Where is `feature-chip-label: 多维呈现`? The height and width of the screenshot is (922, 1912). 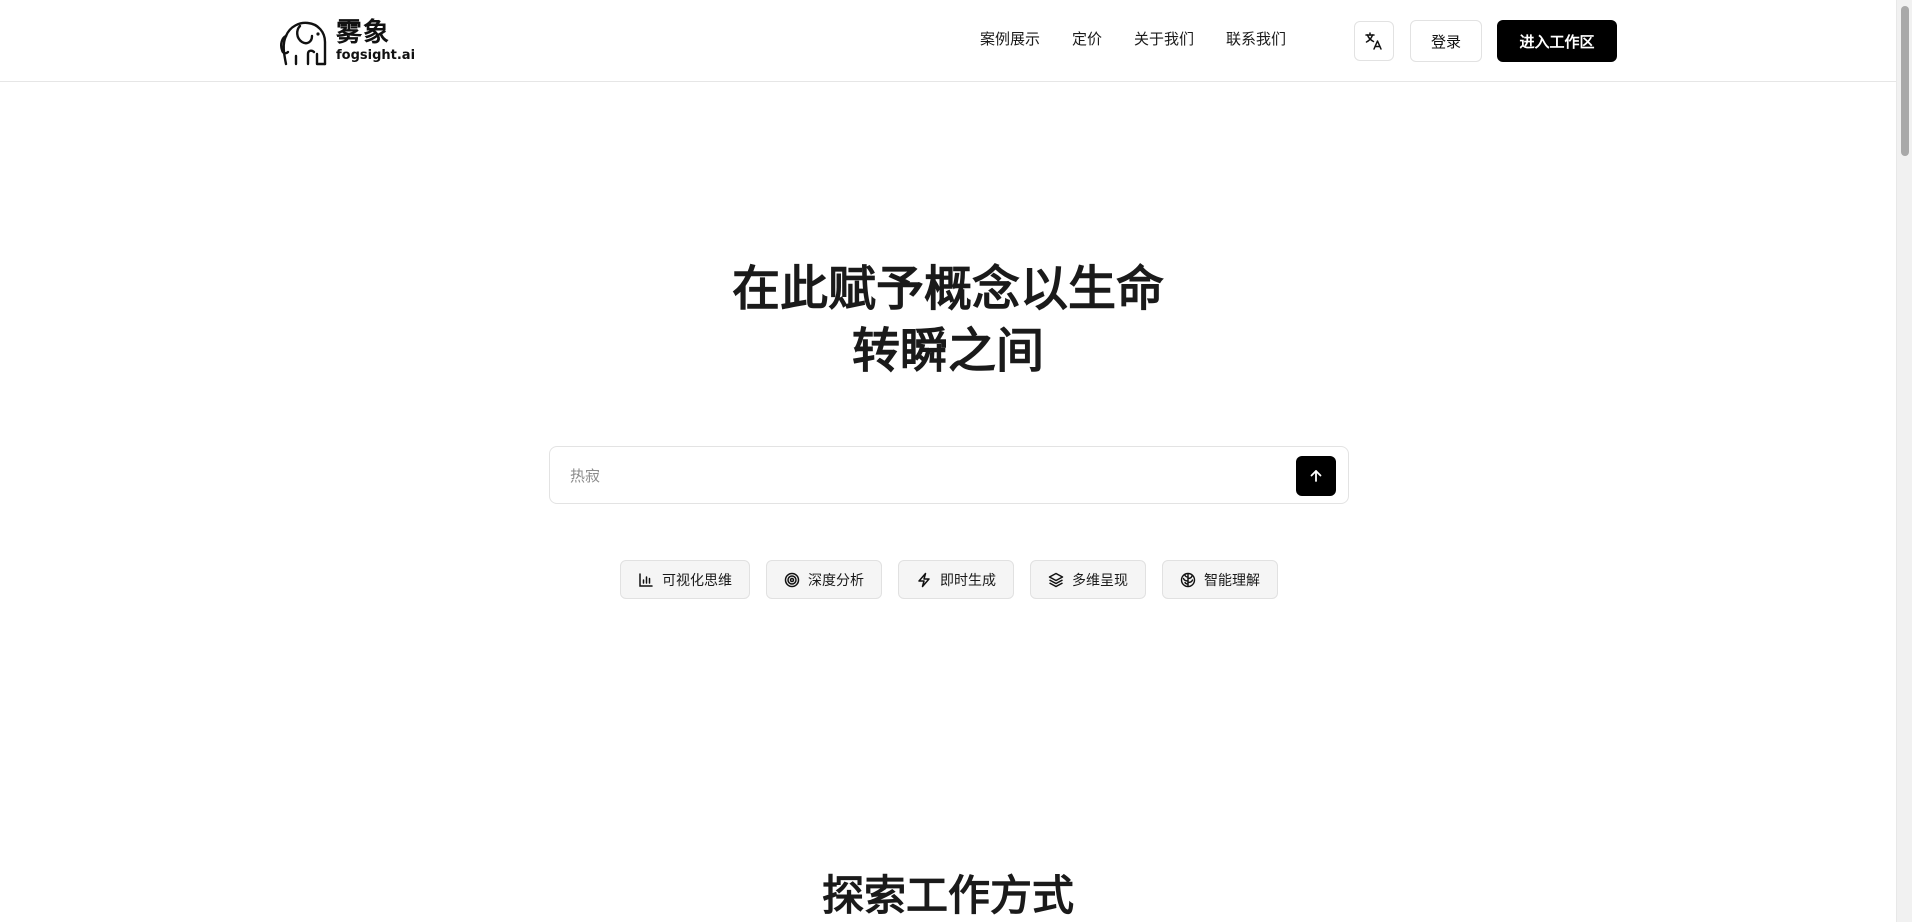 feature-chip-label: 多维呈现 is located at coordinates (1100, 580).